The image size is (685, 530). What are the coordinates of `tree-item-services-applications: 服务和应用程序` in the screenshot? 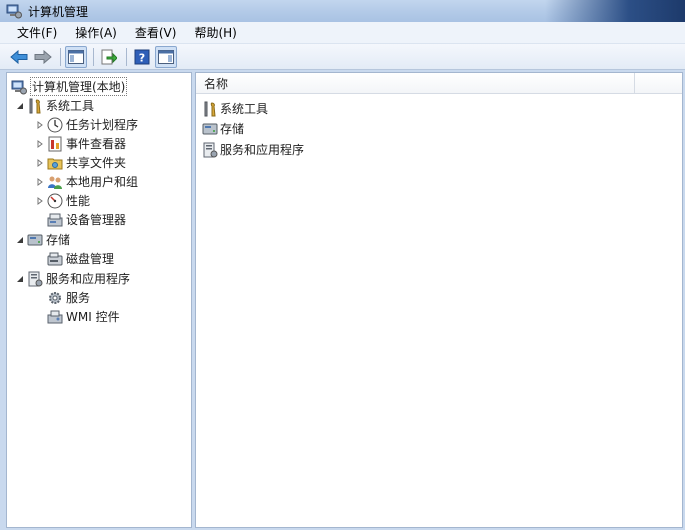 It's located at (72, 278).